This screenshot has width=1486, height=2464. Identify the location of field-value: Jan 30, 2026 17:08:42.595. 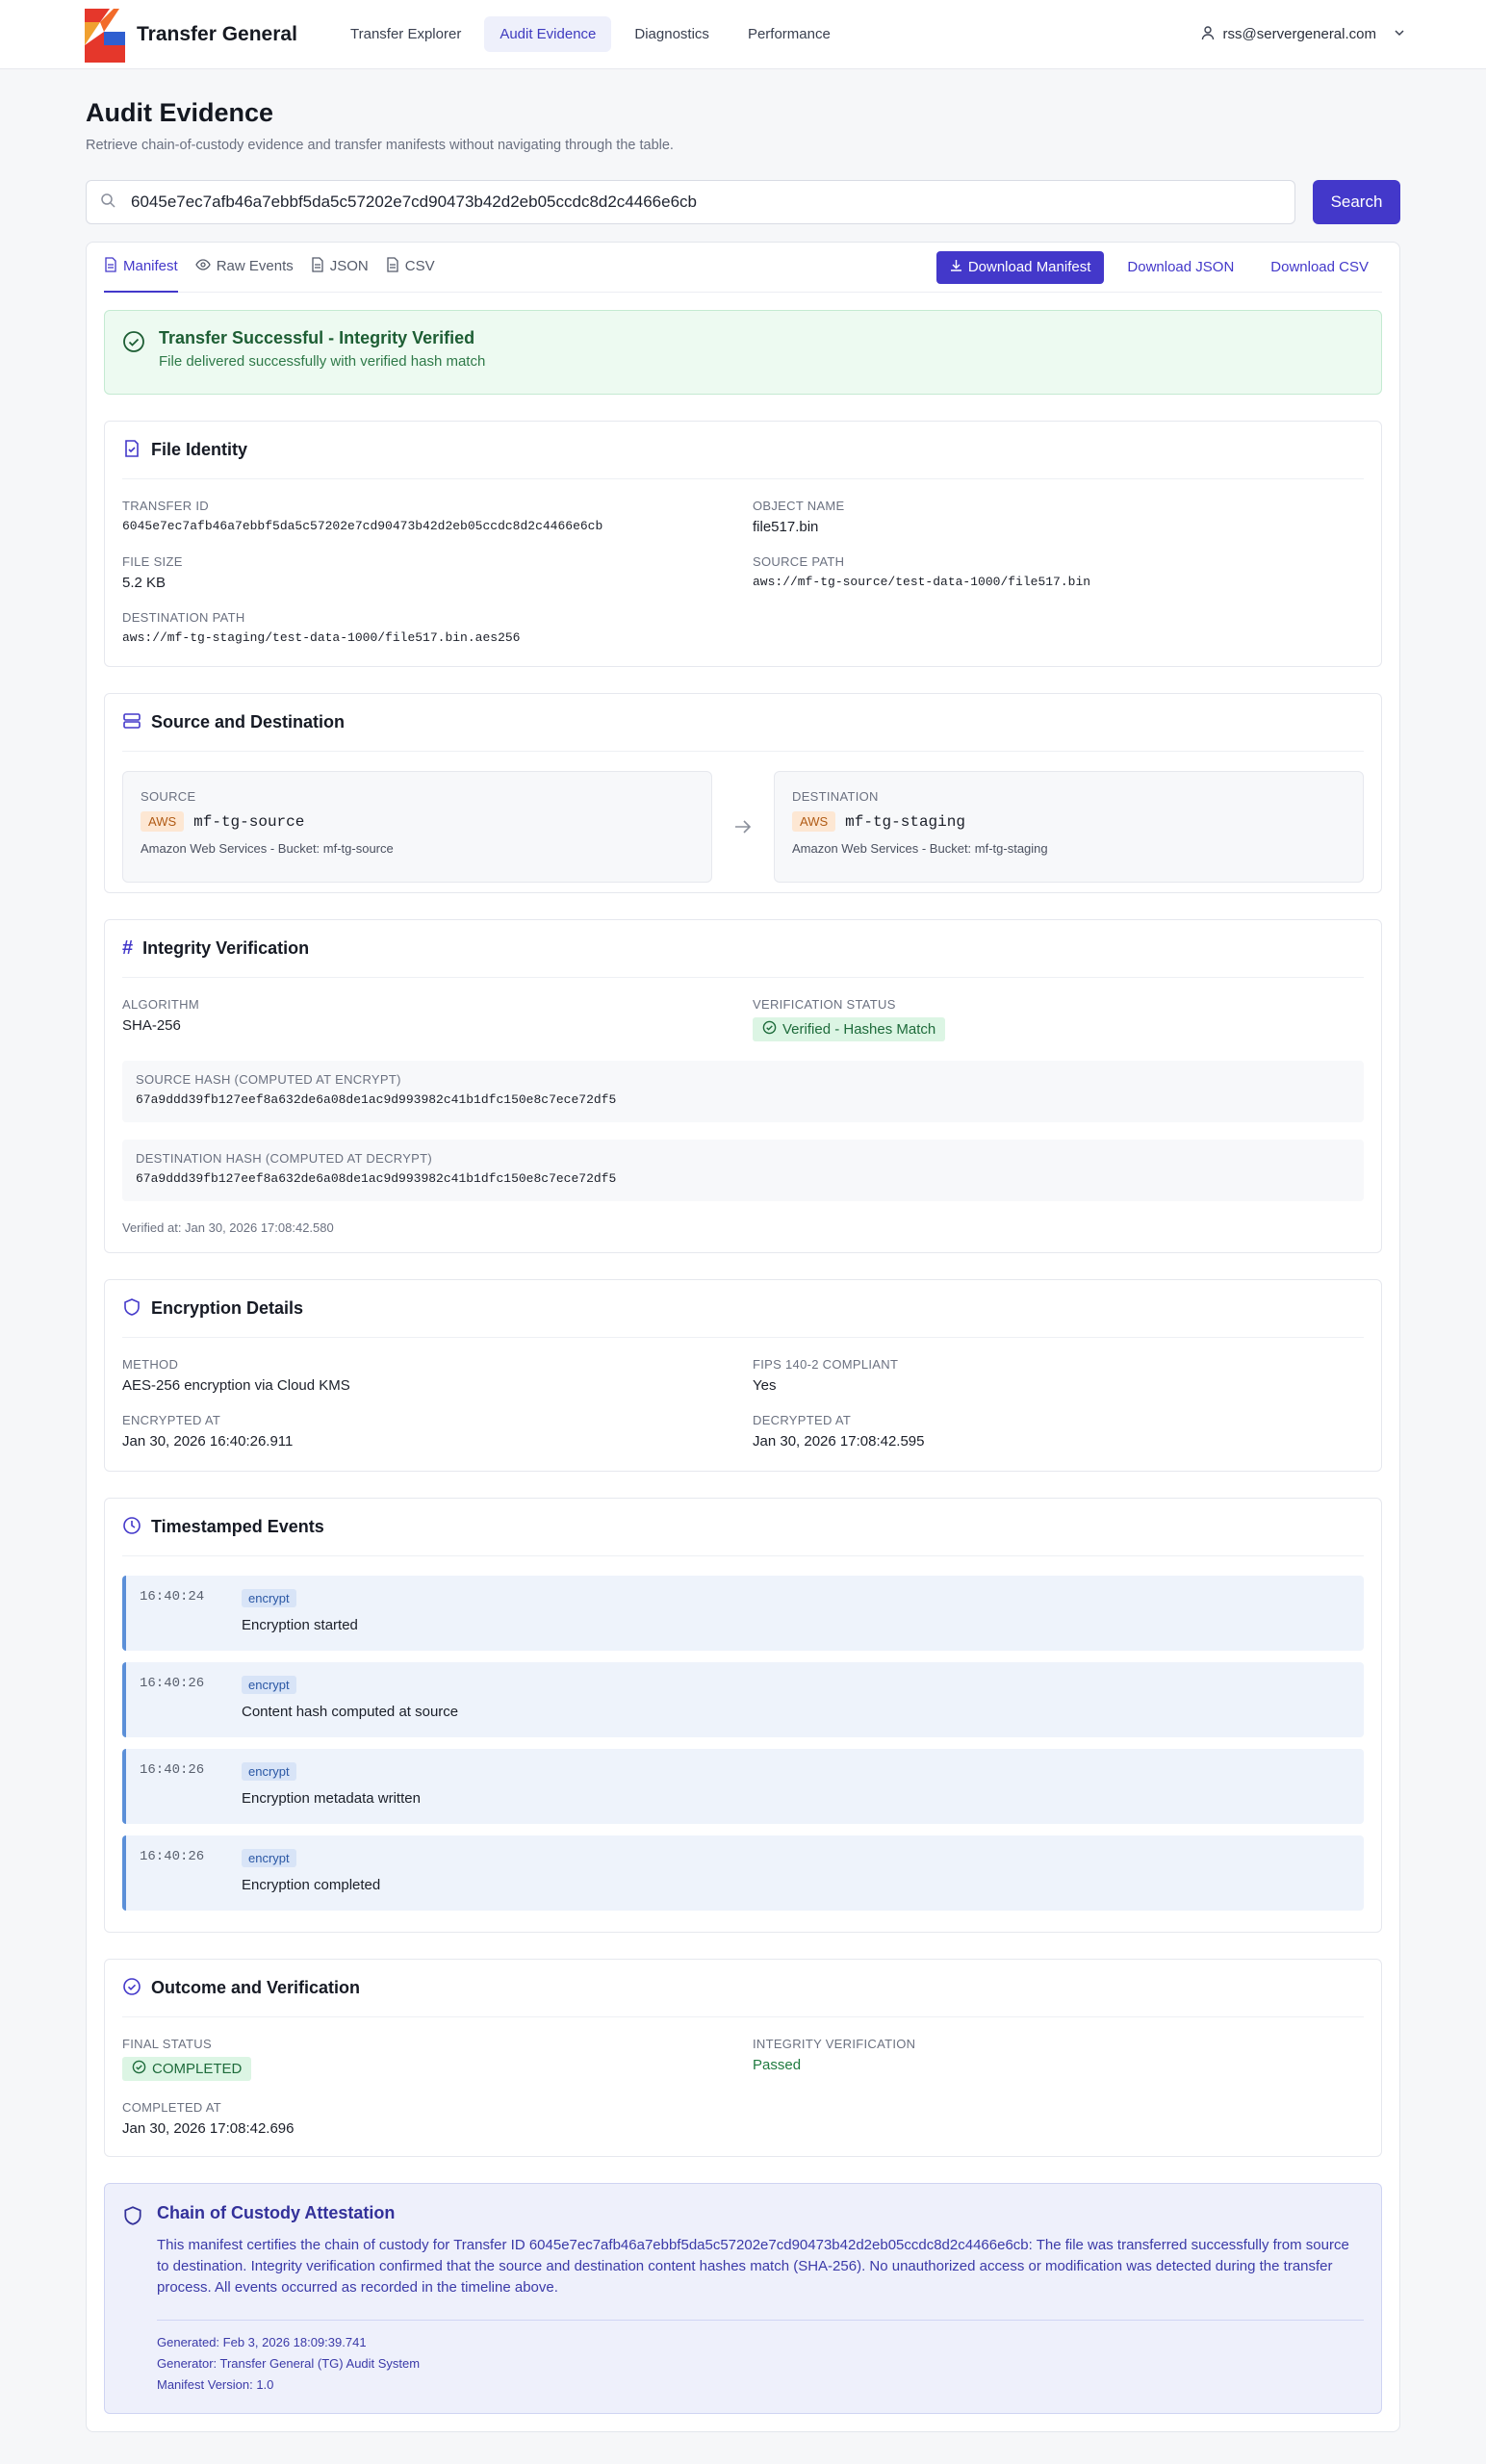
(839, 1441).